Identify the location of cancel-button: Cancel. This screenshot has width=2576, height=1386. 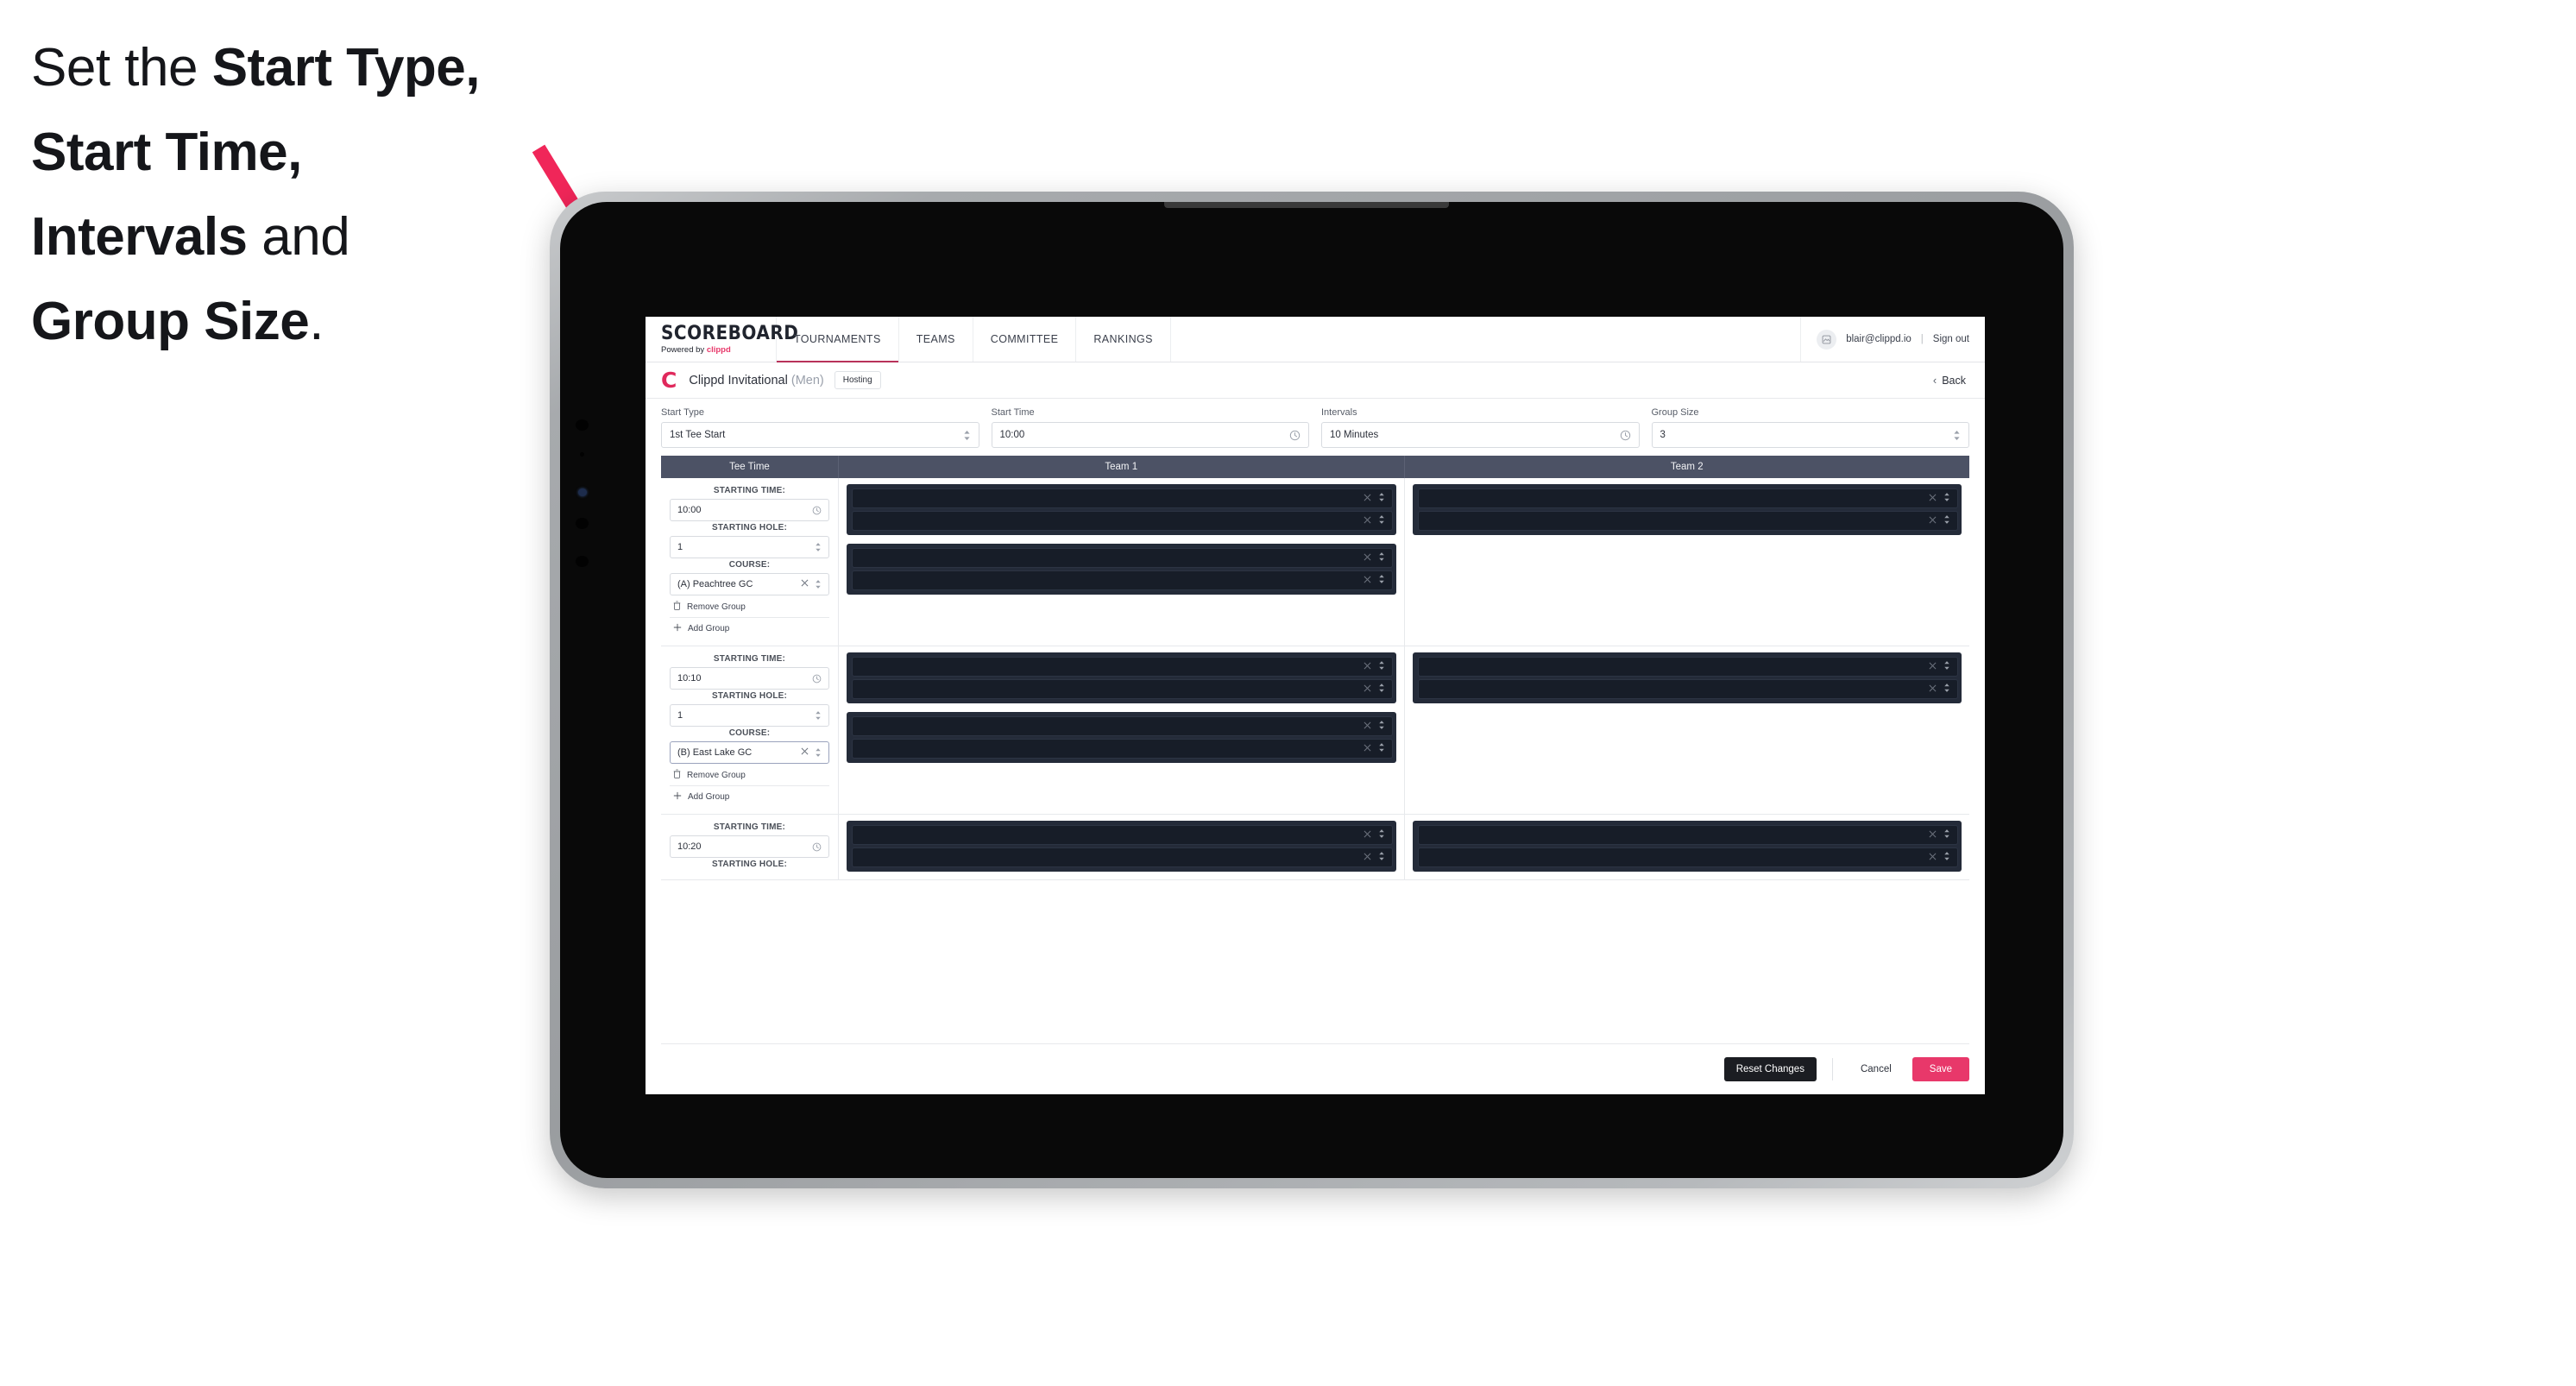
(1876, 1069).